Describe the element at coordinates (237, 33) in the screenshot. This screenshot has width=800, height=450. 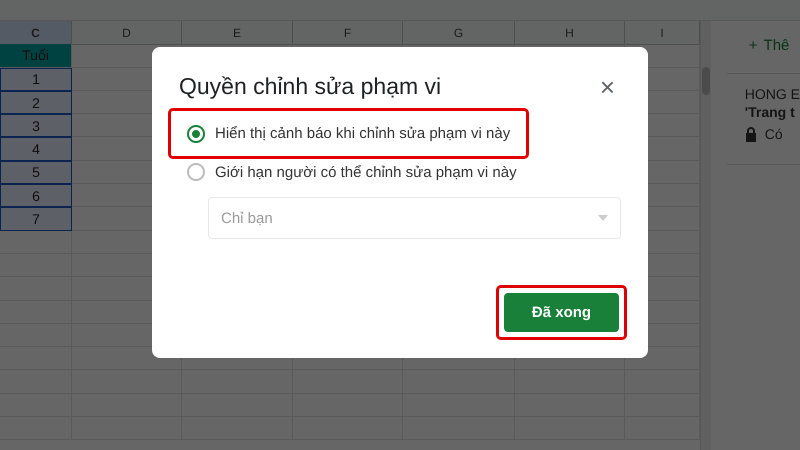
I see `column-header: E` at that location.